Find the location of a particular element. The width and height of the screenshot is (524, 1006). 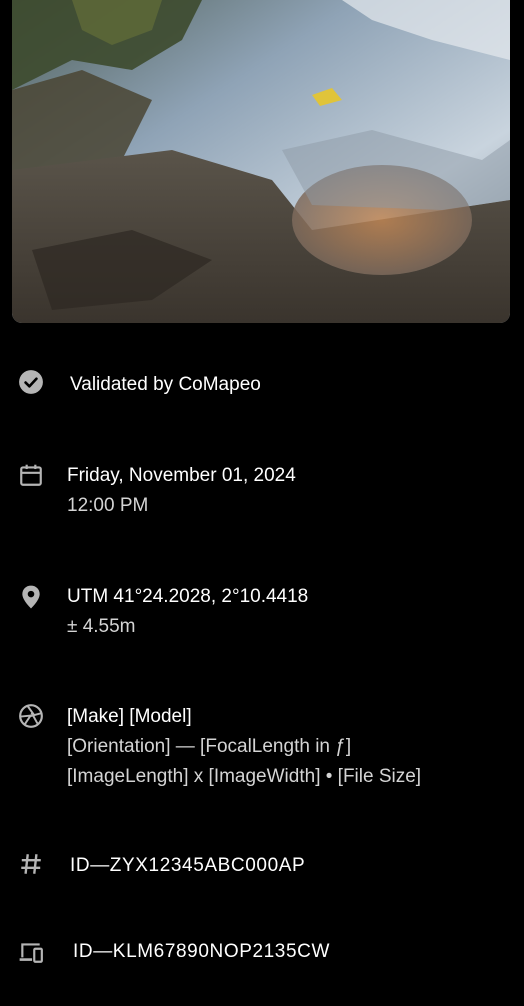

location-pin-icon is located at coordinates (31, 597).